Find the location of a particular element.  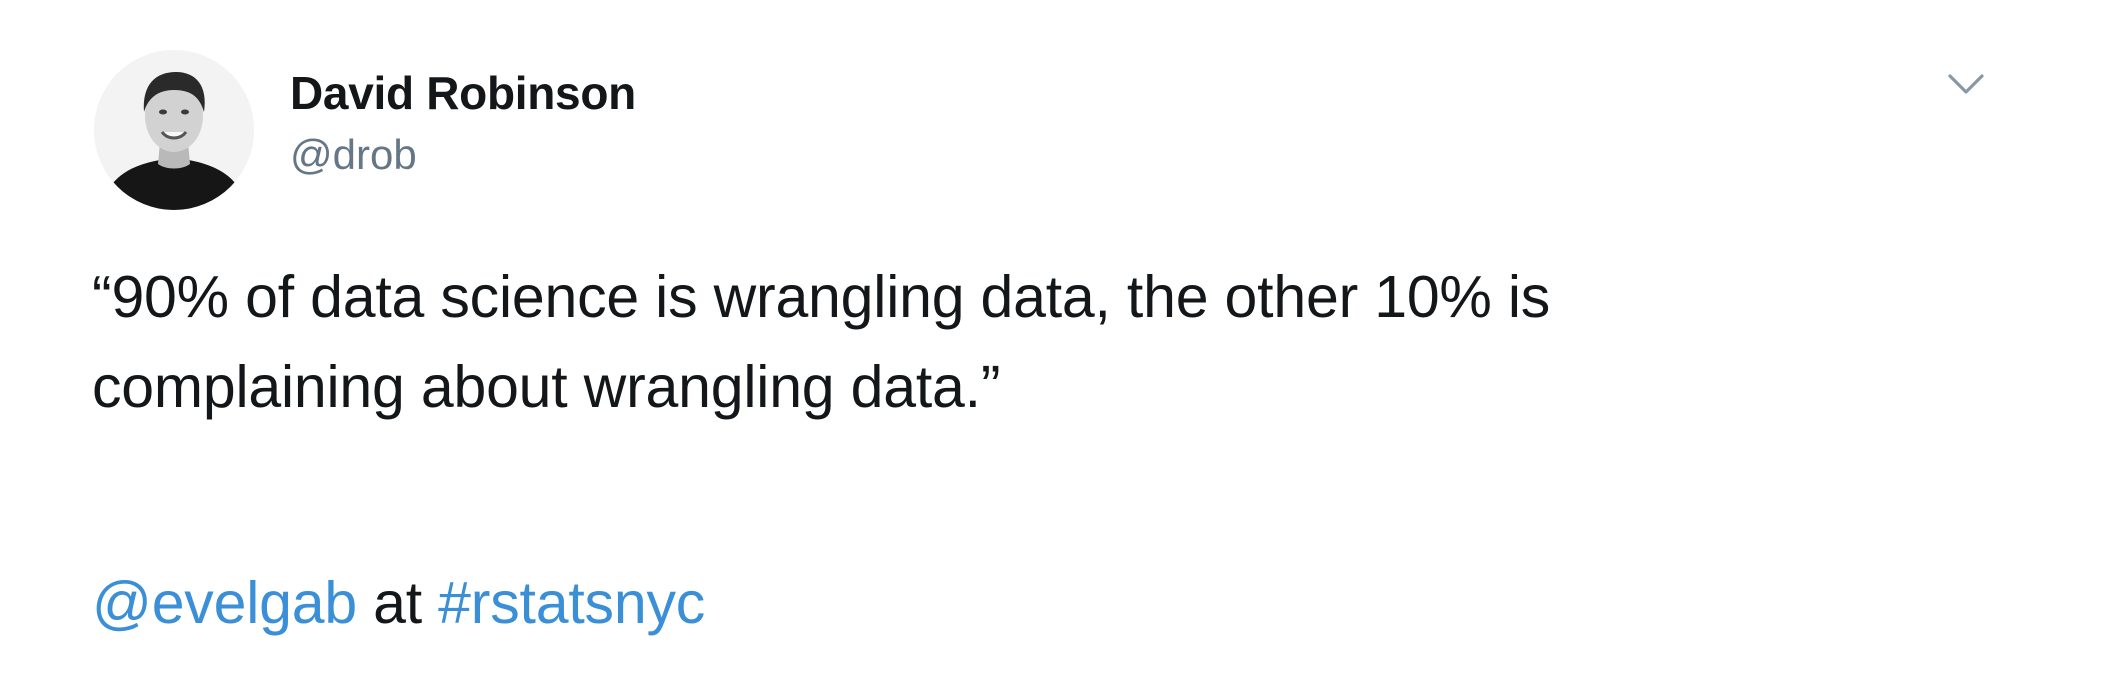

avatar-photo is located at coordinates (174, 130).